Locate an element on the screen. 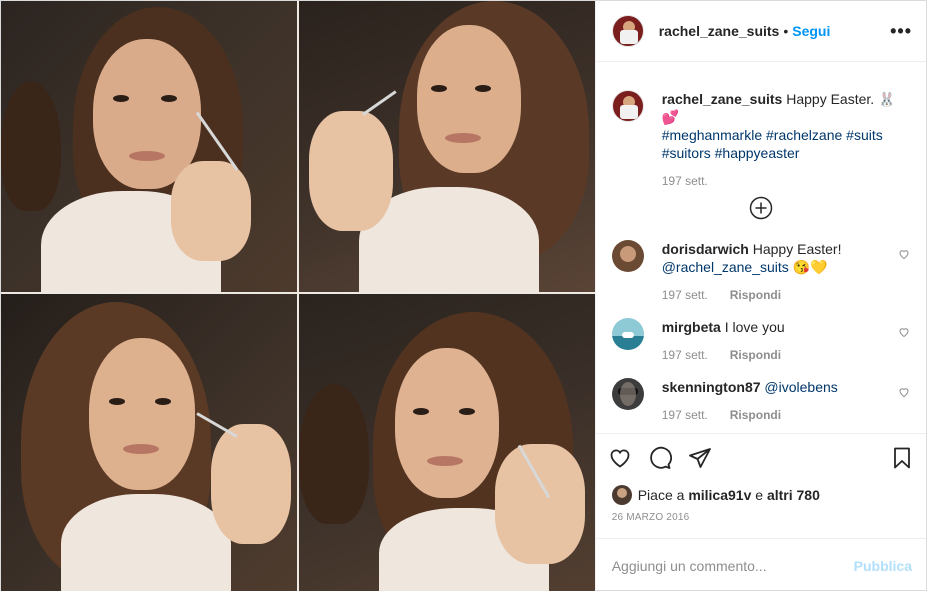  caption-meta: 197 sett. is located at coordinates (786, 181).